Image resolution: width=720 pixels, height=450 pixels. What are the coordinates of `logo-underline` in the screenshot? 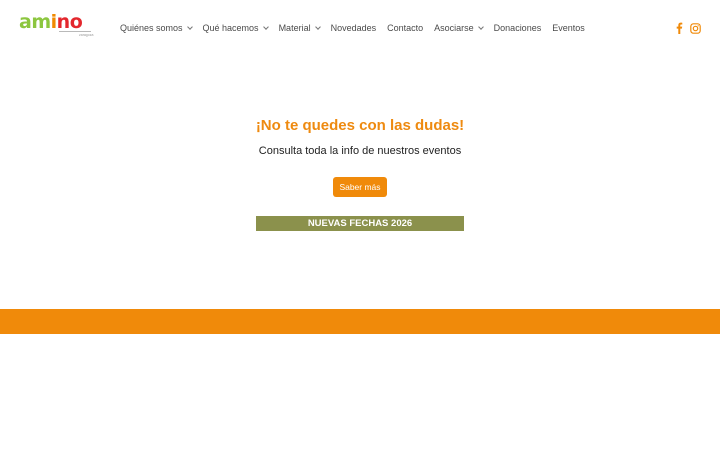 It's located at (75, 31).